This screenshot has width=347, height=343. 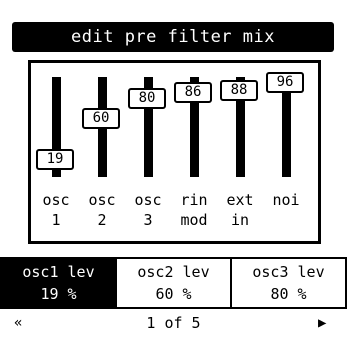 I want to click on channel-sublabel: 3, so click(x=148, y=220).